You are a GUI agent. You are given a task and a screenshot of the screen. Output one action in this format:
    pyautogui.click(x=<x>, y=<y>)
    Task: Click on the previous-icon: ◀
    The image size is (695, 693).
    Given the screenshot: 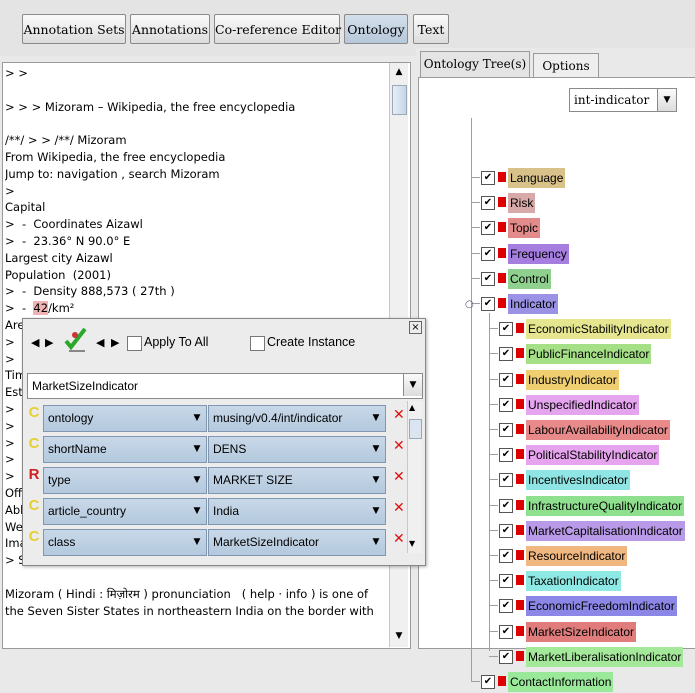 What is the action you would take?
    pyautogui.click(x=35, y=342)
    